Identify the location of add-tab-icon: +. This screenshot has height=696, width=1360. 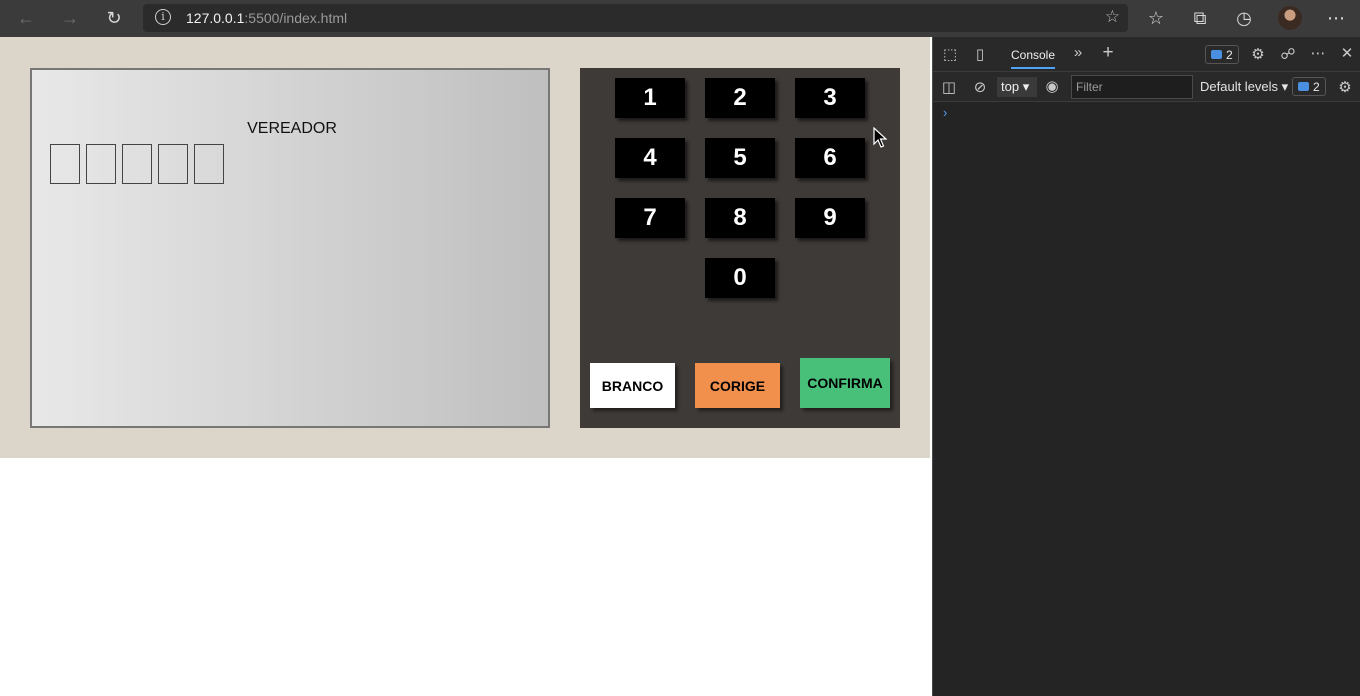
(1108, 53).